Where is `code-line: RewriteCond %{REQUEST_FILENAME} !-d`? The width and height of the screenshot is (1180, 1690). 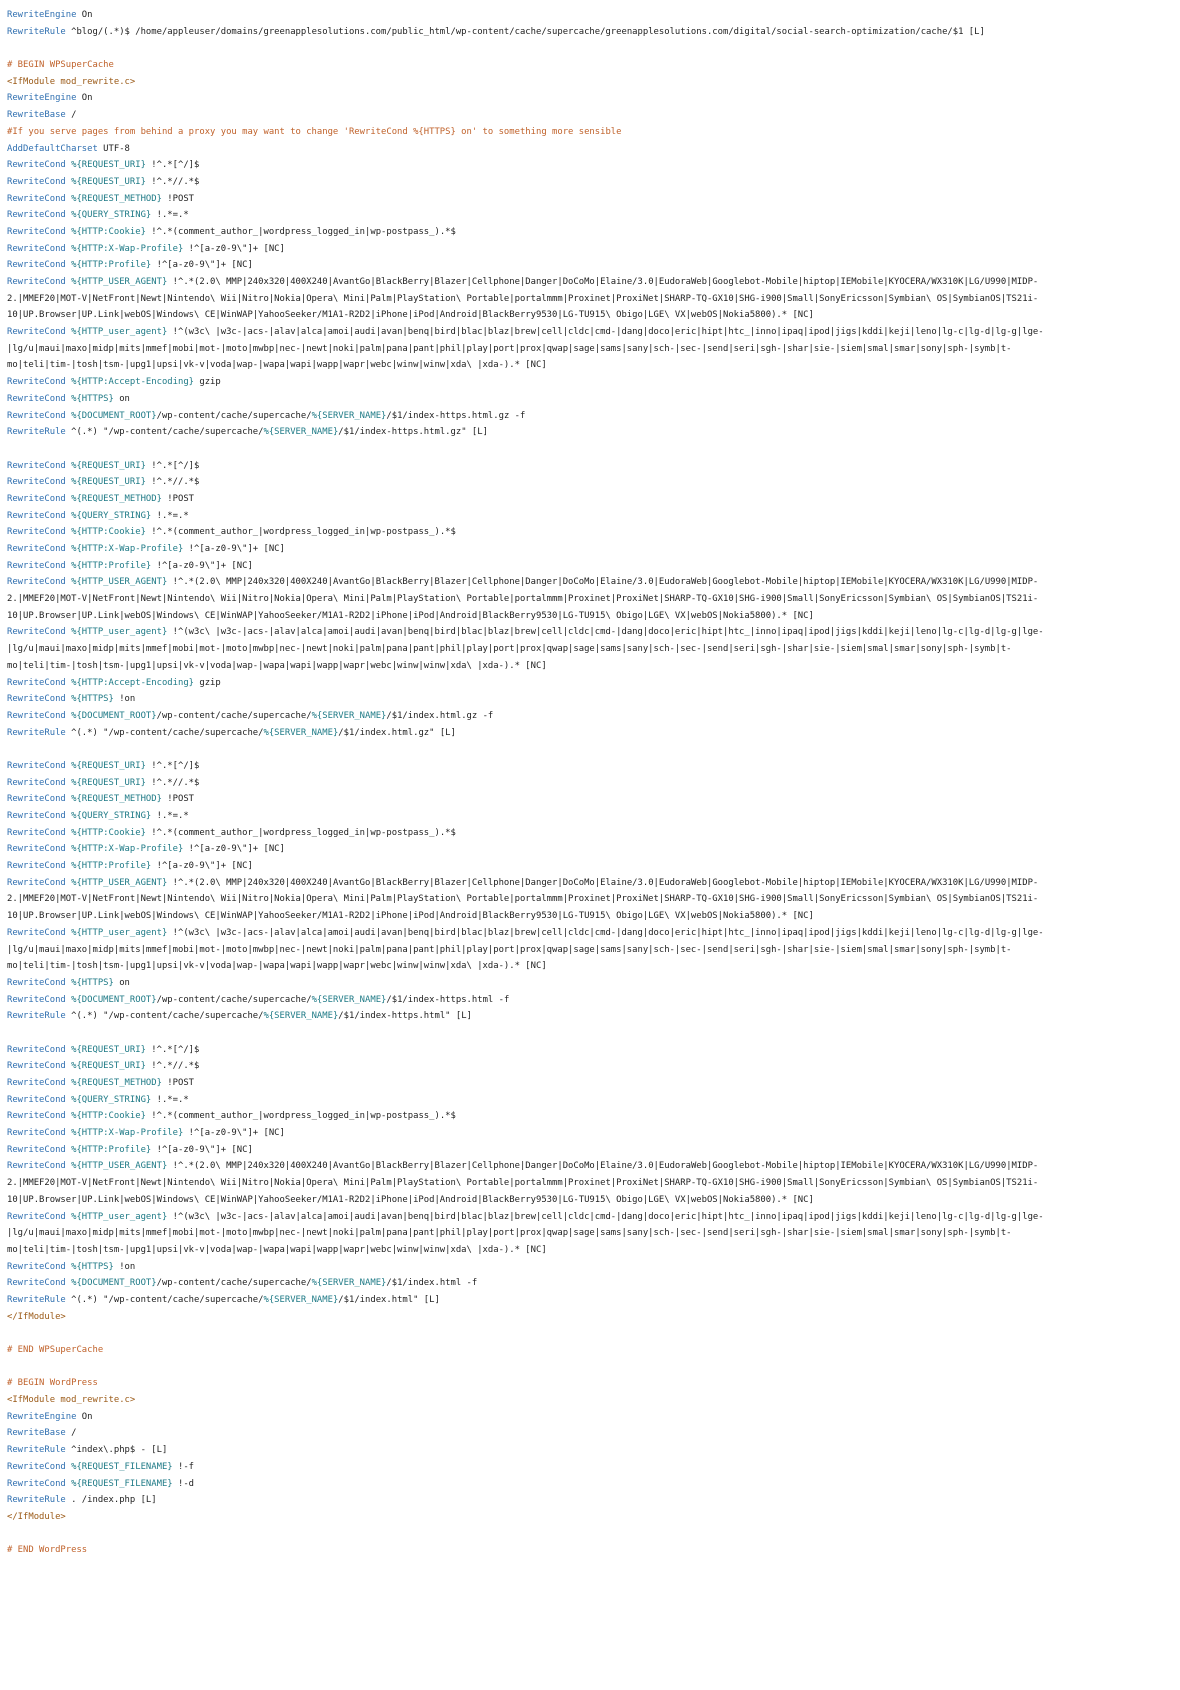 code-line: RewriteCond %{REQUEST_FILENAME} !-d is located at coordinates (101, 1483).